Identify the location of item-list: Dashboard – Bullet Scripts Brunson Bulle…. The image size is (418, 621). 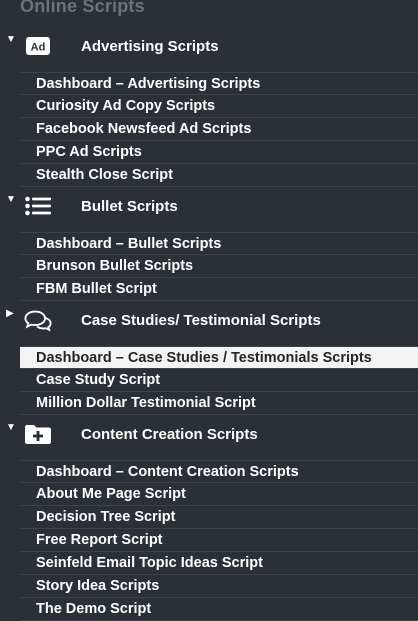
(209, 266).